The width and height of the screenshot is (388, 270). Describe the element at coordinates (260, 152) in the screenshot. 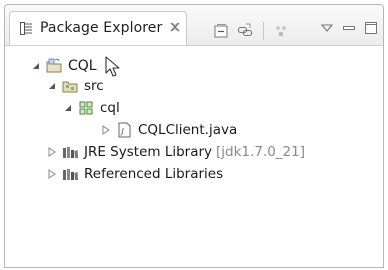

I see `jdk-version-decoration: [jdk1.7.0_21]` at that location.